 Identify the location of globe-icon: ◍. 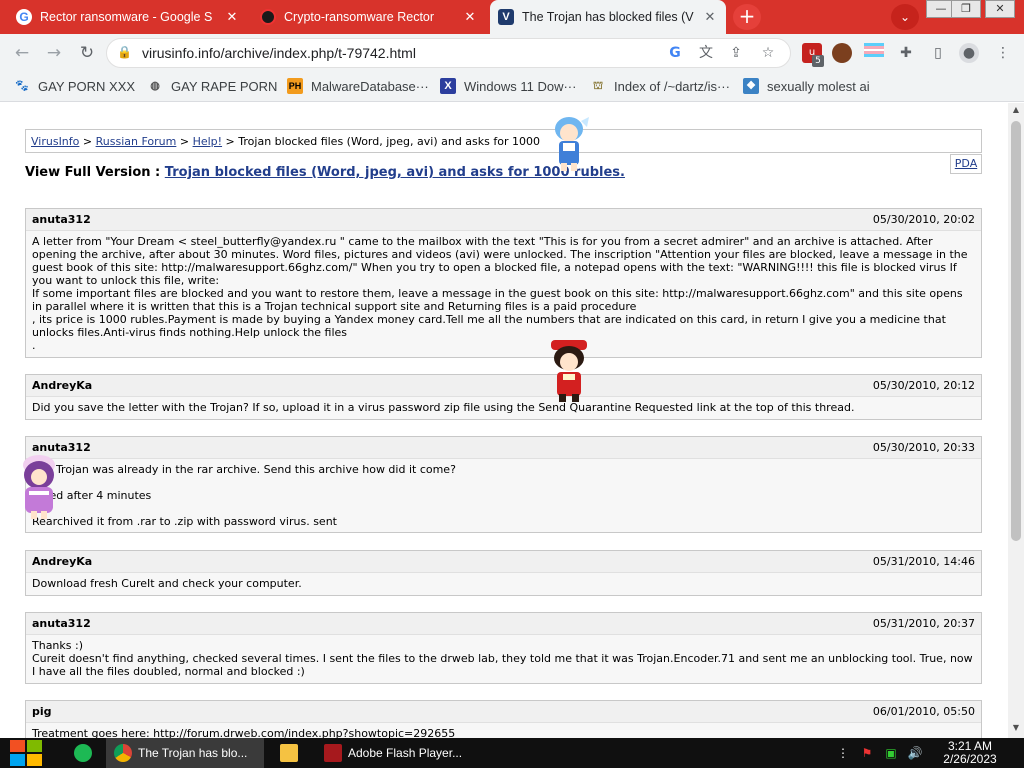
(155, 86).